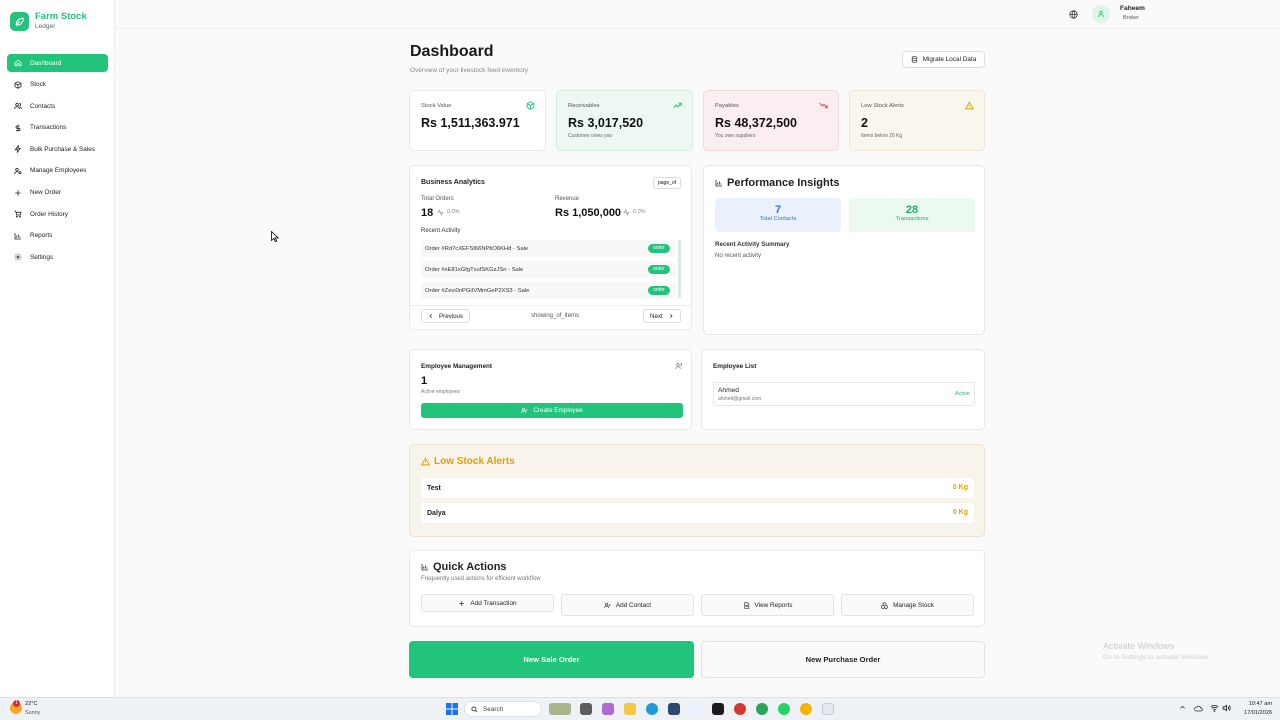  I want to click on boxes-icon, so click(884, 605).